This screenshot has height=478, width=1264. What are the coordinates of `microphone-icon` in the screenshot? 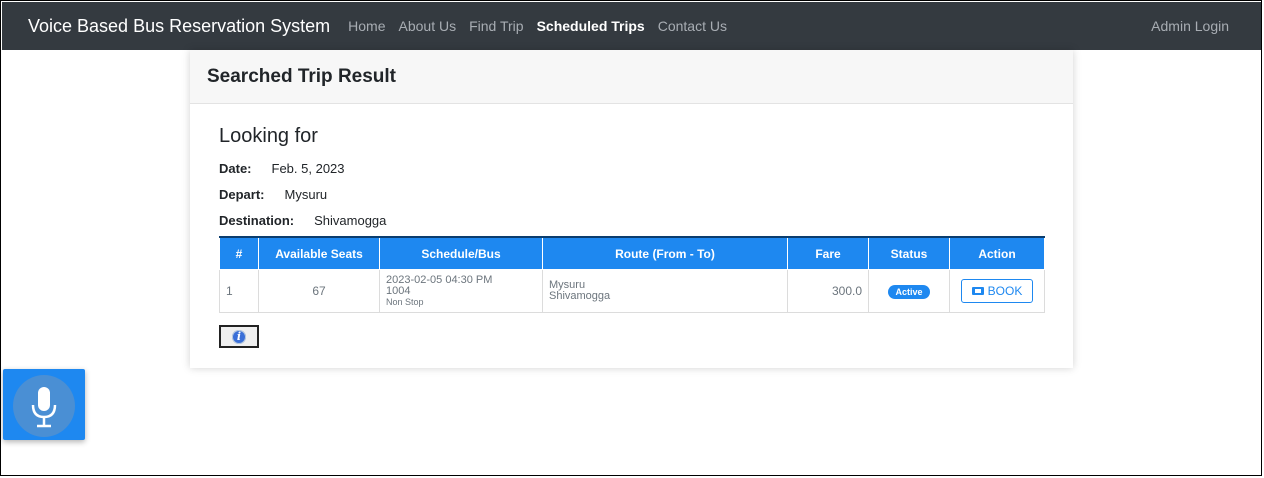 It's located at (44, 407).